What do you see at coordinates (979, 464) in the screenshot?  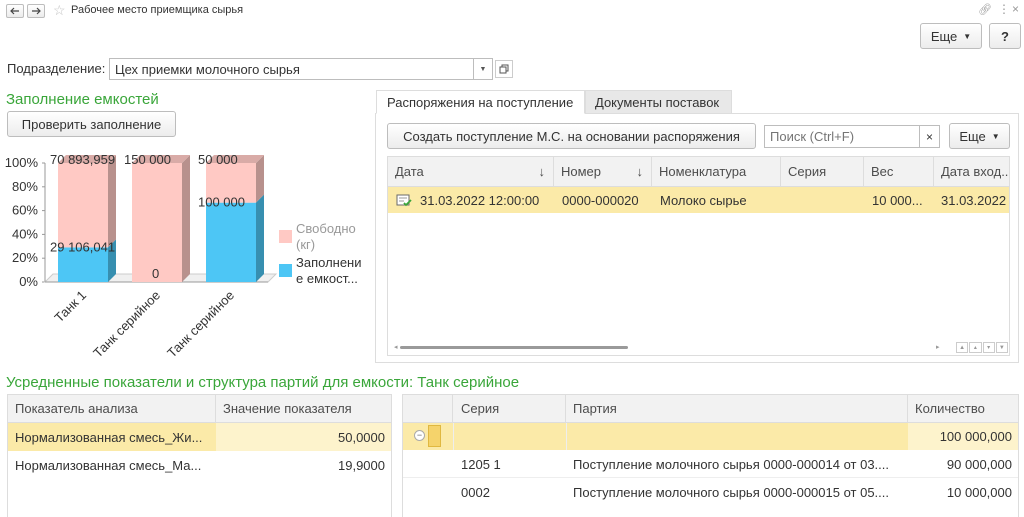 I see `batch-qty: 90 000,000` at bounding box center [979, 464].